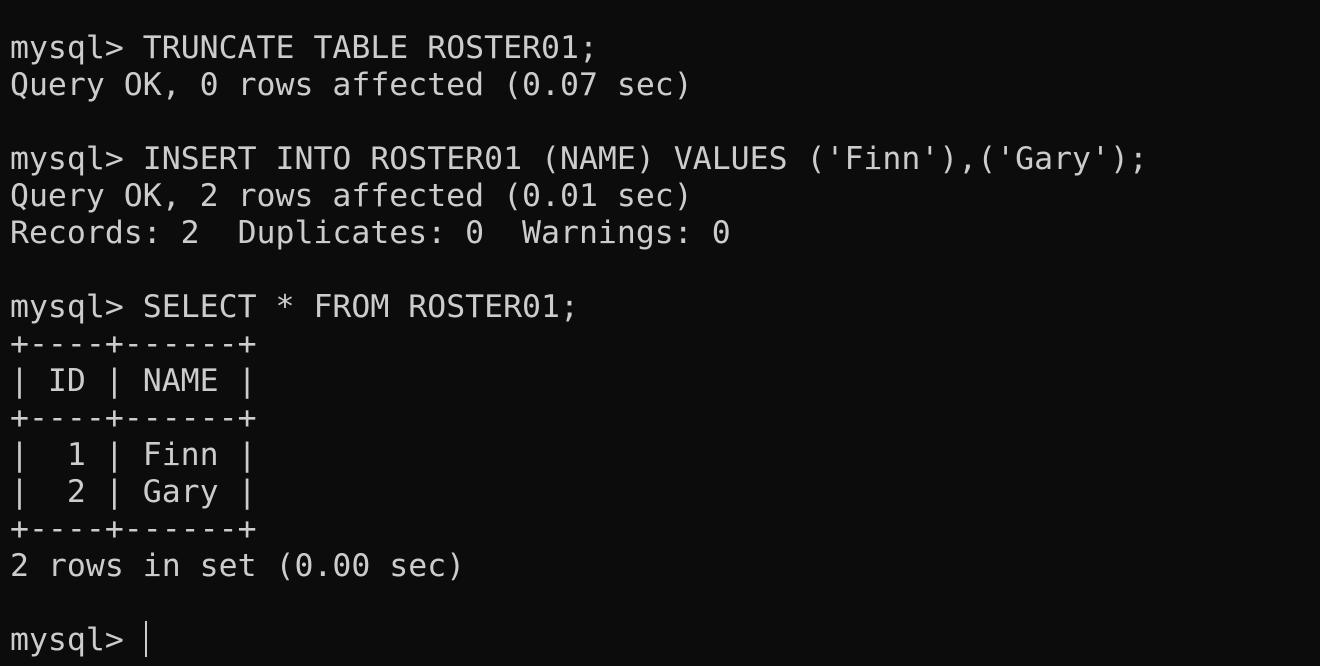 This screenshot has height=666, width=1320. What do you see at coordinates (133, 492) in the screenshot?
I see `result-table-row: | 2 | Gary |` at bounding box center [133, 492].